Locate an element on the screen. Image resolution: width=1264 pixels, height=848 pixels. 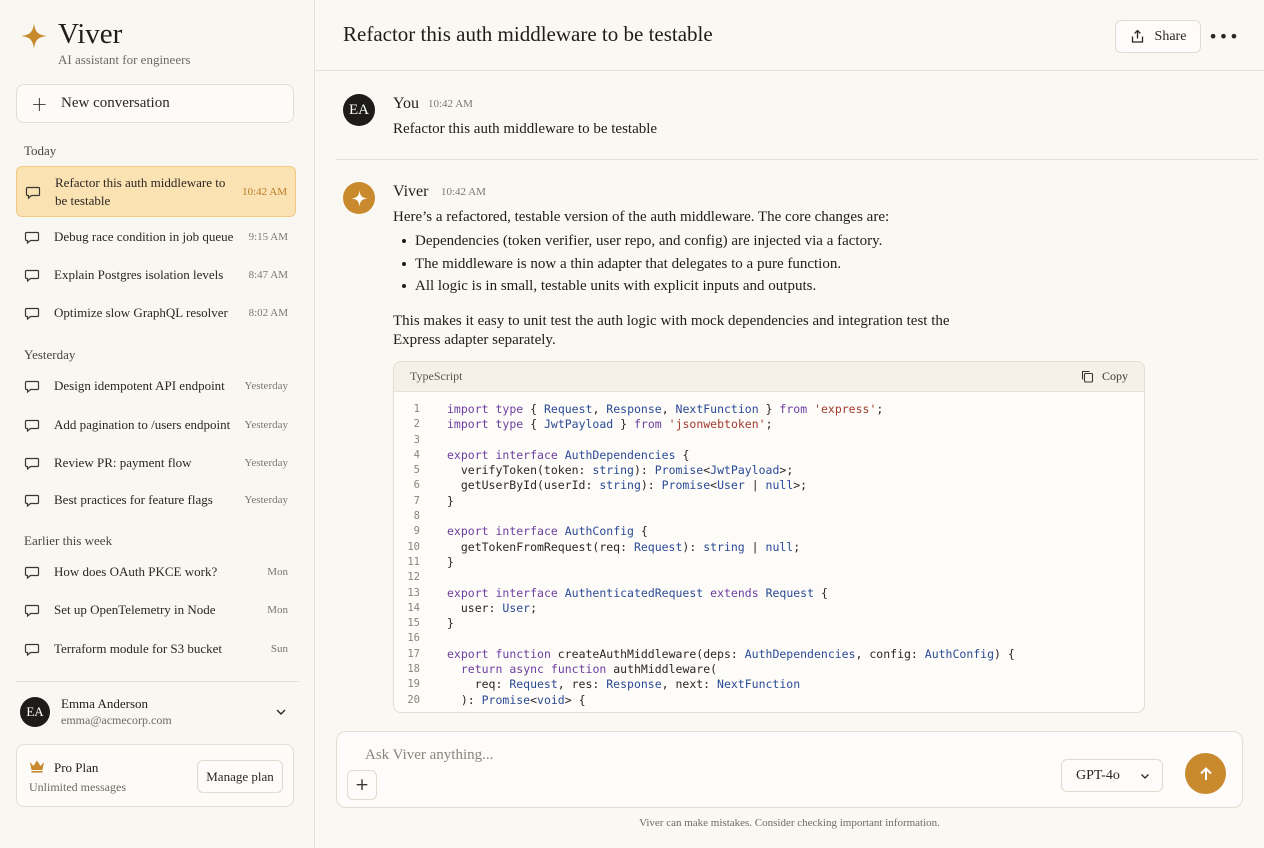
plan-name: Pro Plan is located at coordinates (76, 767).